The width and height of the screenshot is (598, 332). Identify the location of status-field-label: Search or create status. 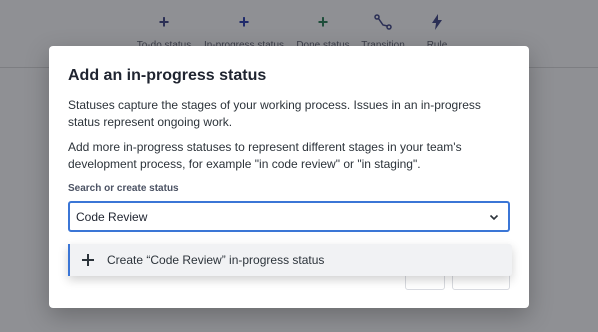
(123, 188).